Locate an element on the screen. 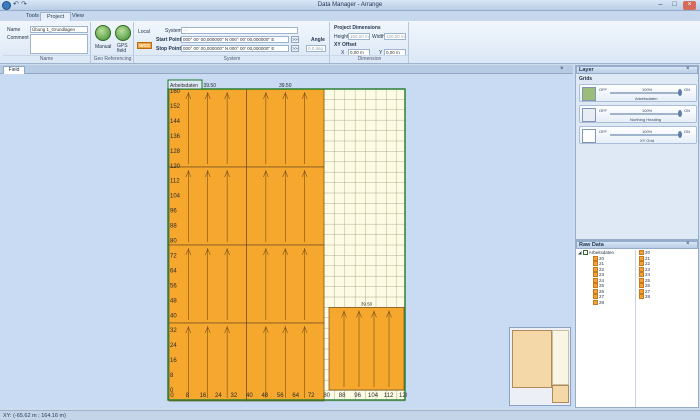  height-field: 160,00 m is located at coordinates (359, 36).